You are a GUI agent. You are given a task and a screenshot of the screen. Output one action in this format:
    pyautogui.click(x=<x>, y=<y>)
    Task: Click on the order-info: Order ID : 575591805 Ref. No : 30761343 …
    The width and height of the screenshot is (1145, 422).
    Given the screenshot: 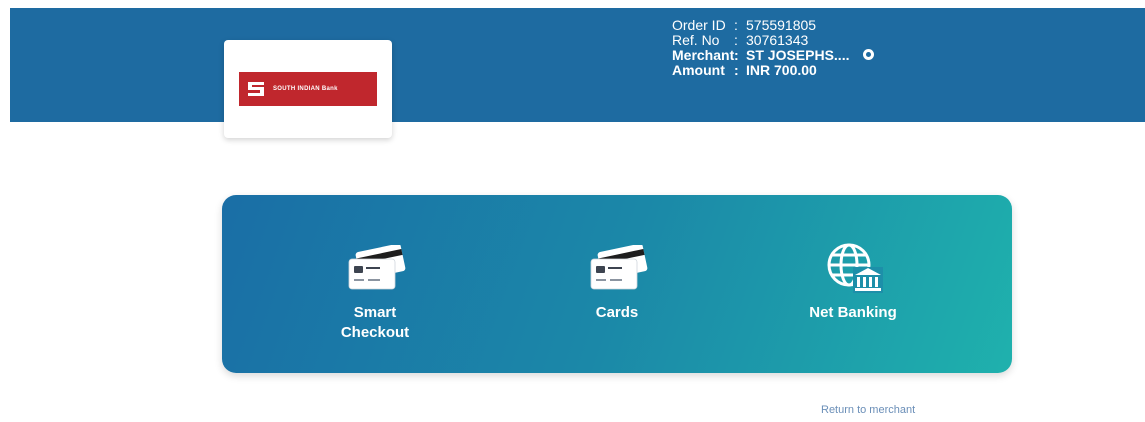 What is the action you would take?
    pyautogui.click(x=773, y=48)
    